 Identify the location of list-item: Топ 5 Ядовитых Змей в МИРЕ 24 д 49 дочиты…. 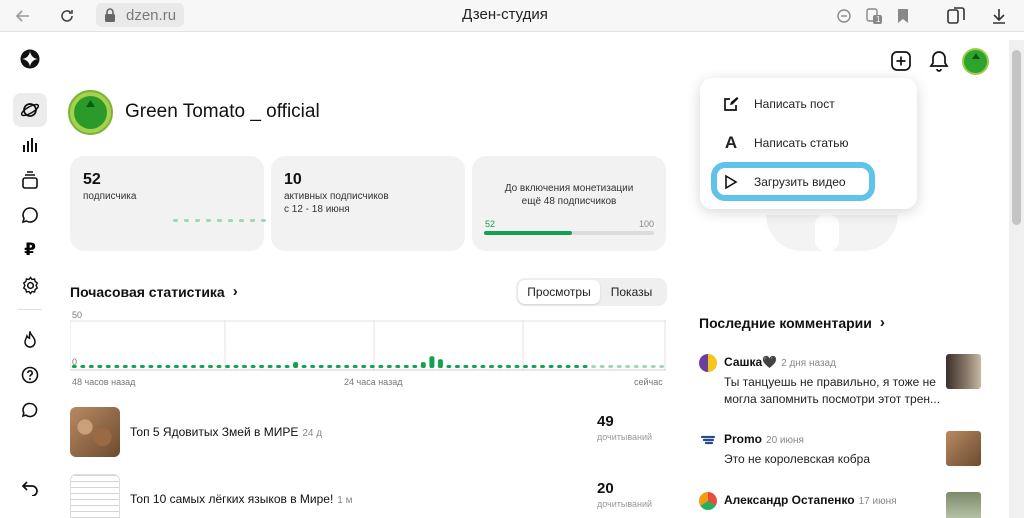
(370, 433).